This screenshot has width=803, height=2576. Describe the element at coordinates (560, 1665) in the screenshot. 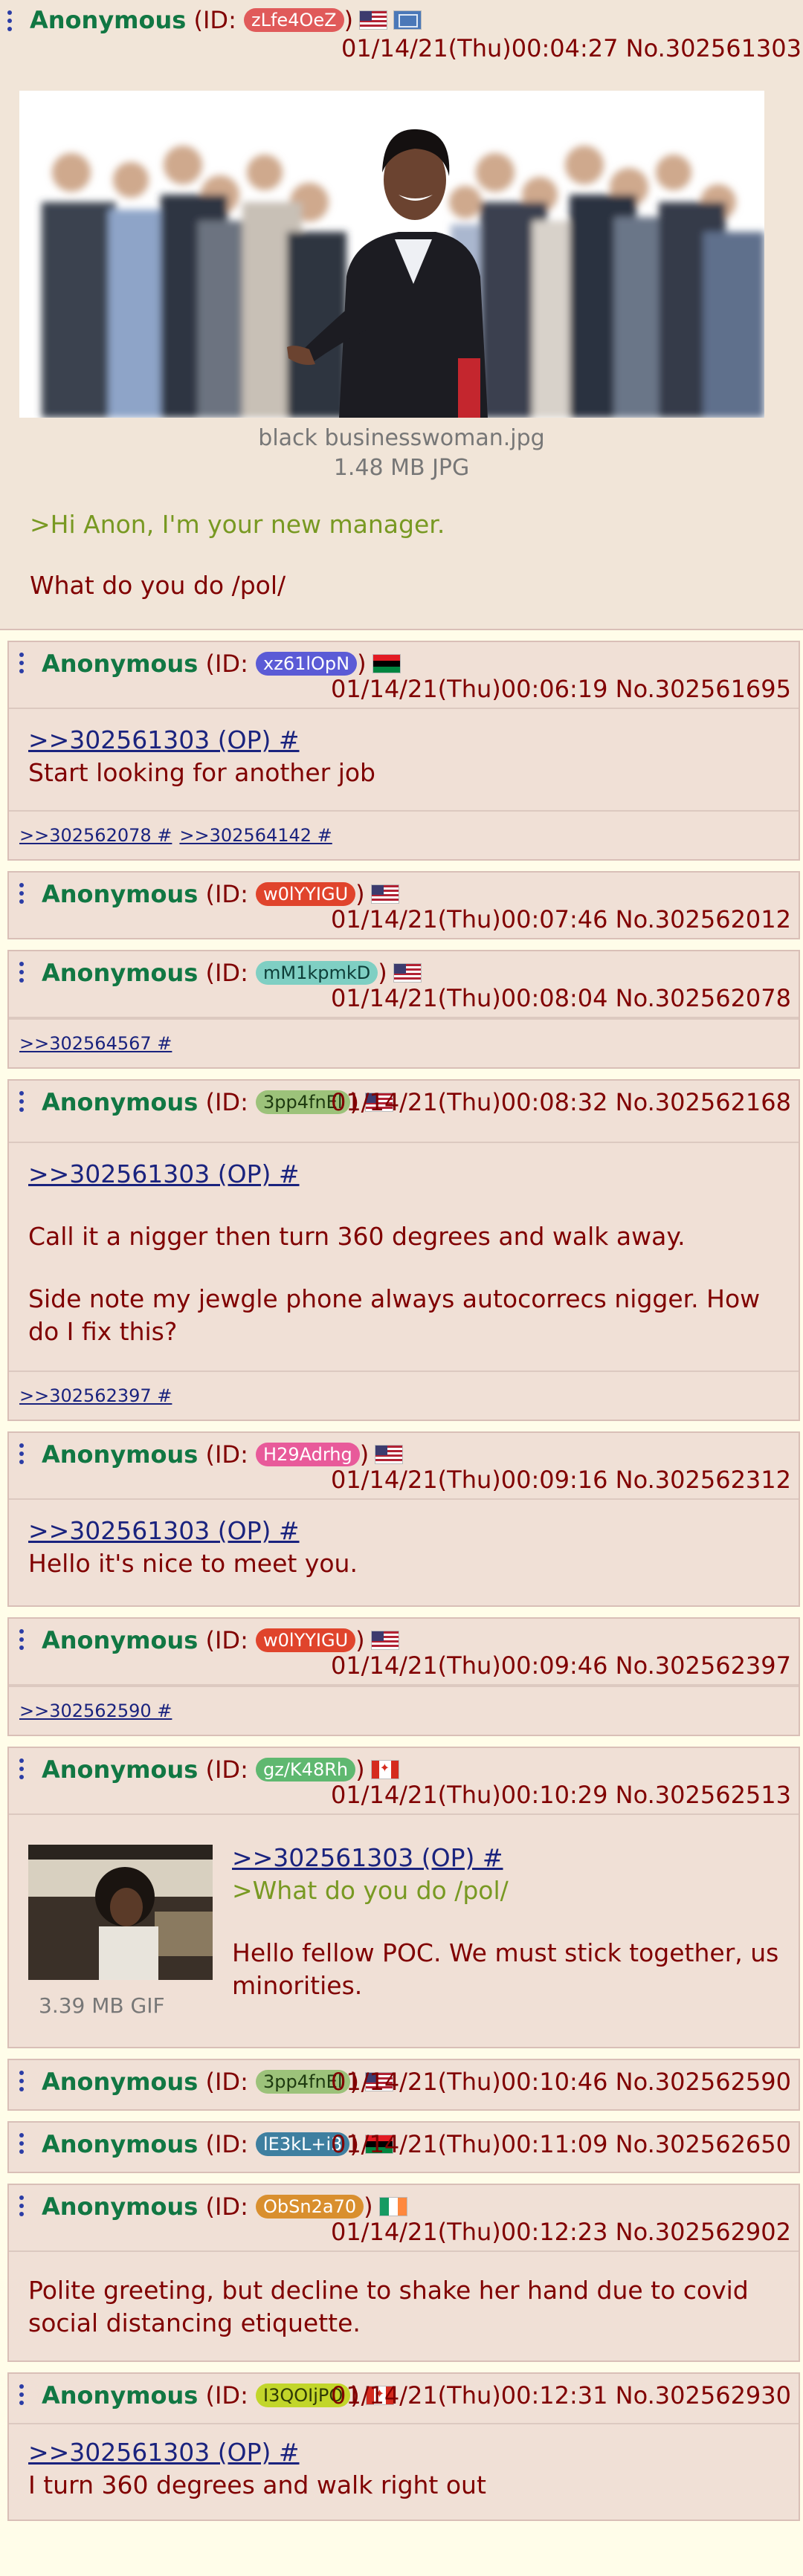

I see `post-date-number: 01/14/21(Thu)00:09:46 No.302562397` at that location.